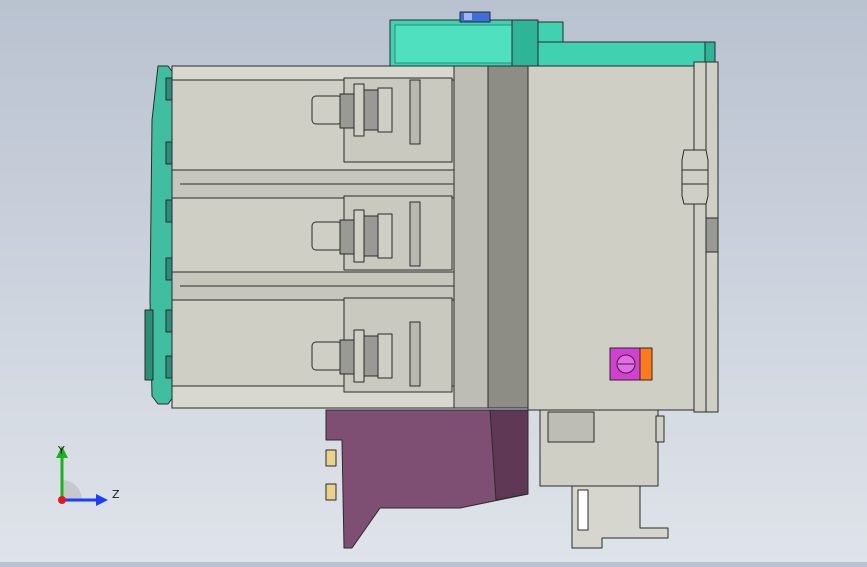  I want to click on z-axis-head, so click(102, 500).